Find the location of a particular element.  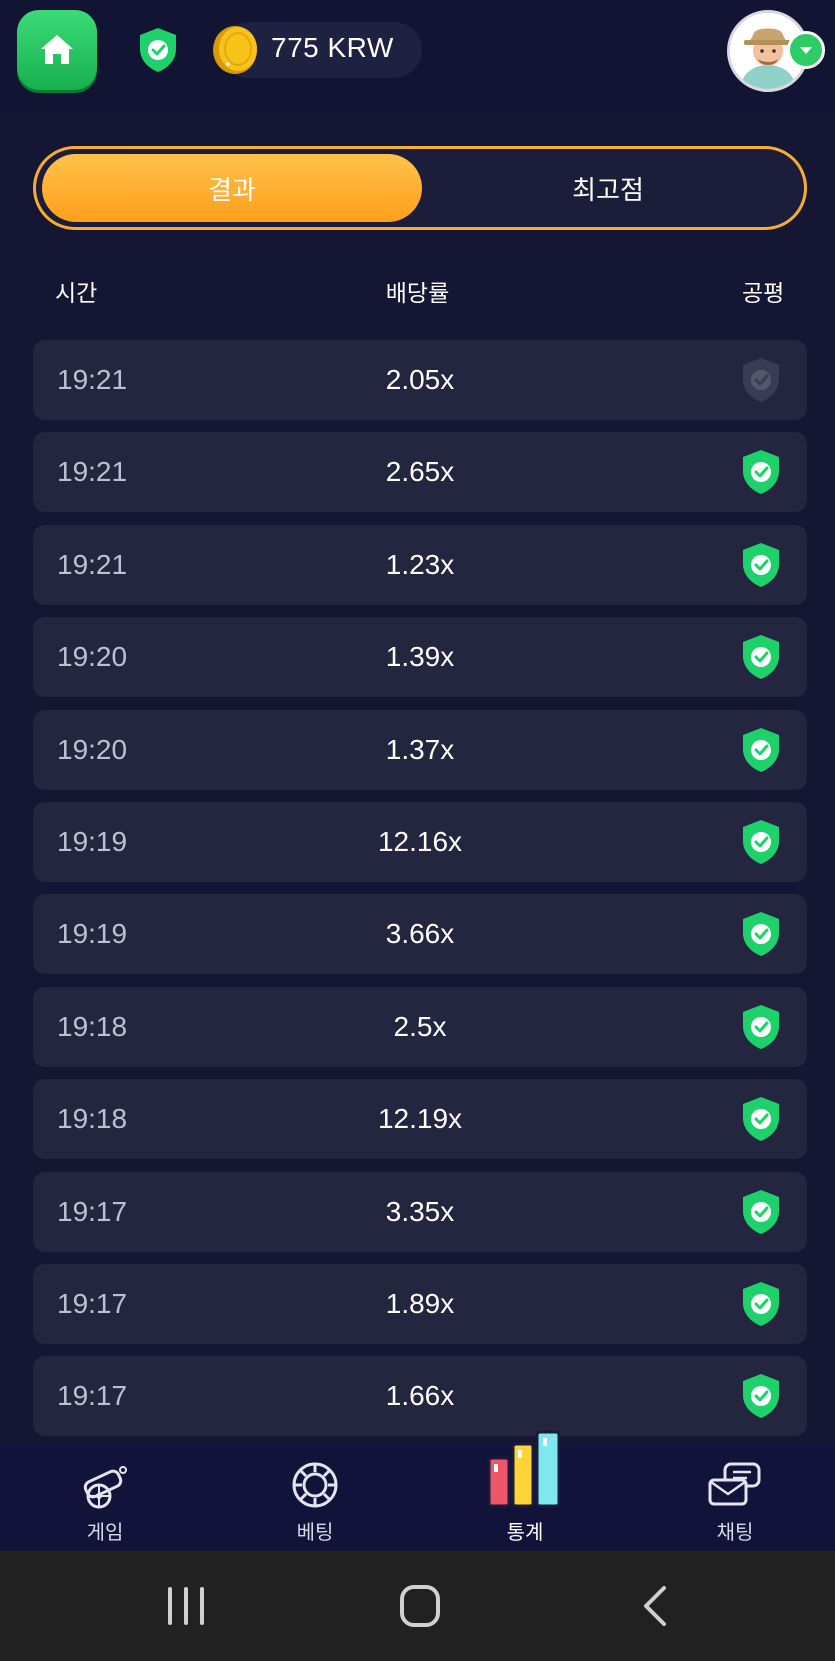

table-row: 19:20 1.39x is located at coordinates (420, 657).